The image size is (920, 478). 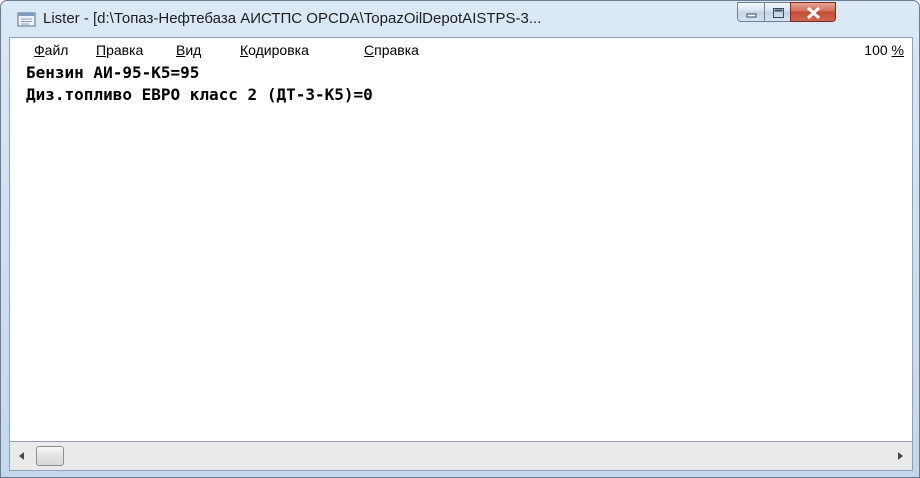 I want to click on menu-file-label: айл, so click(x=56, y=50).